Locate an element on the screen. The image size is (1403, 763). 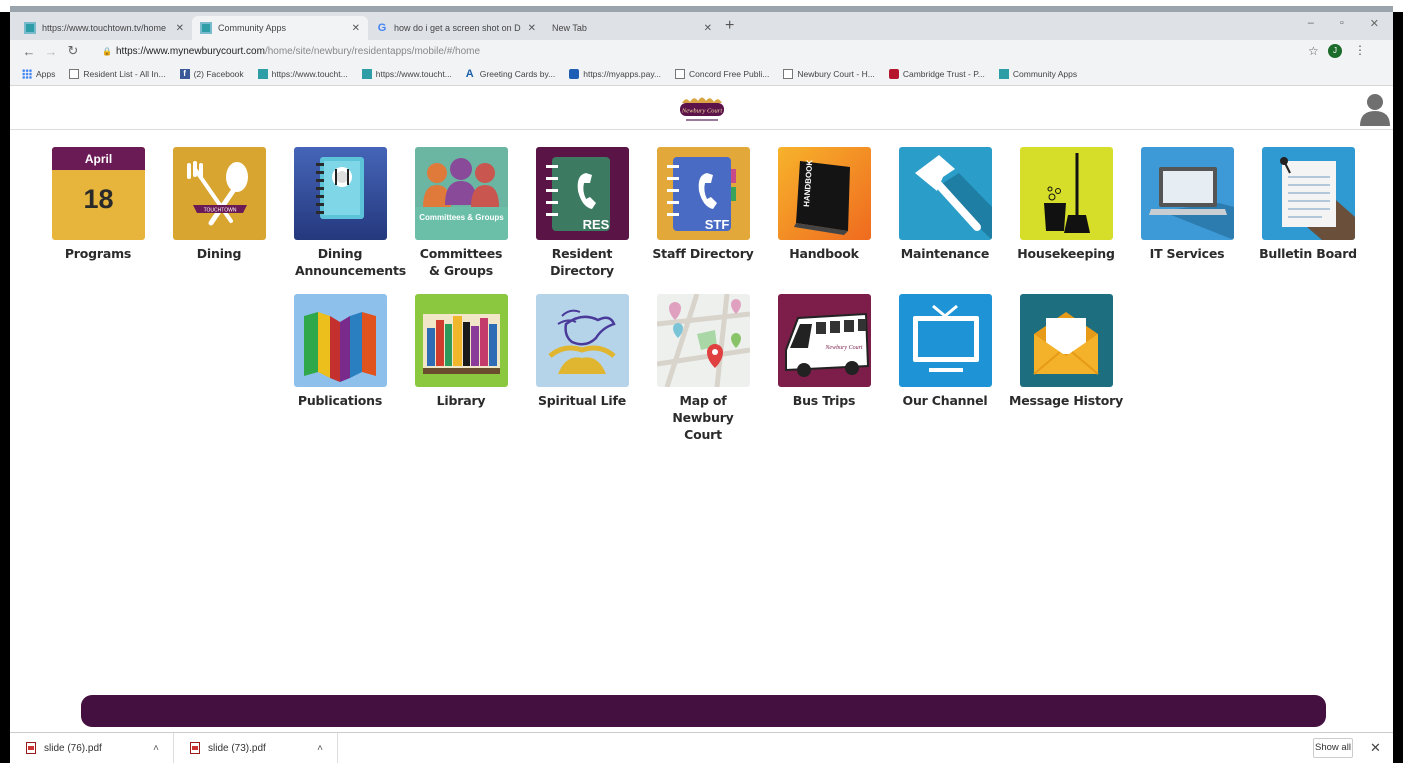
dining-badge: TOUCHTOWN is located at coordinates (219, 211).